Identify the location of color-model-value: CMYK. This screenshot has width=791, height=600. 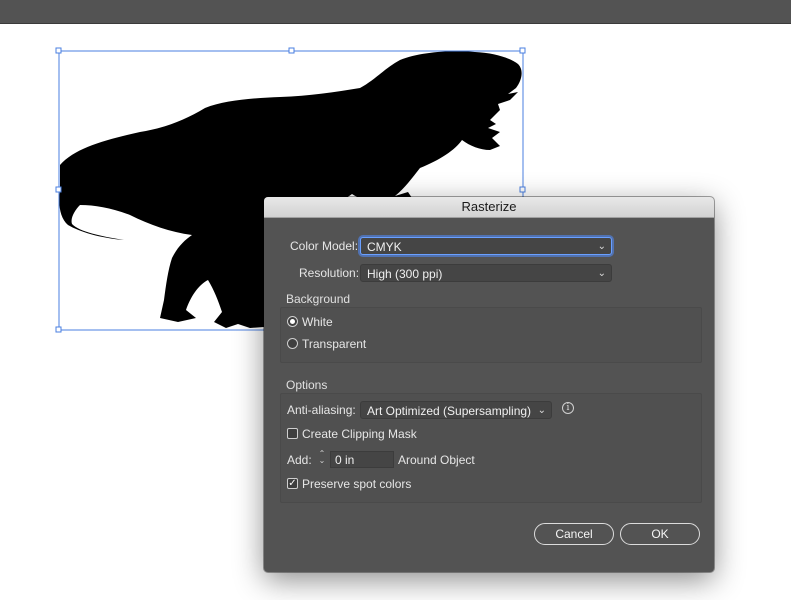
(384, 247).